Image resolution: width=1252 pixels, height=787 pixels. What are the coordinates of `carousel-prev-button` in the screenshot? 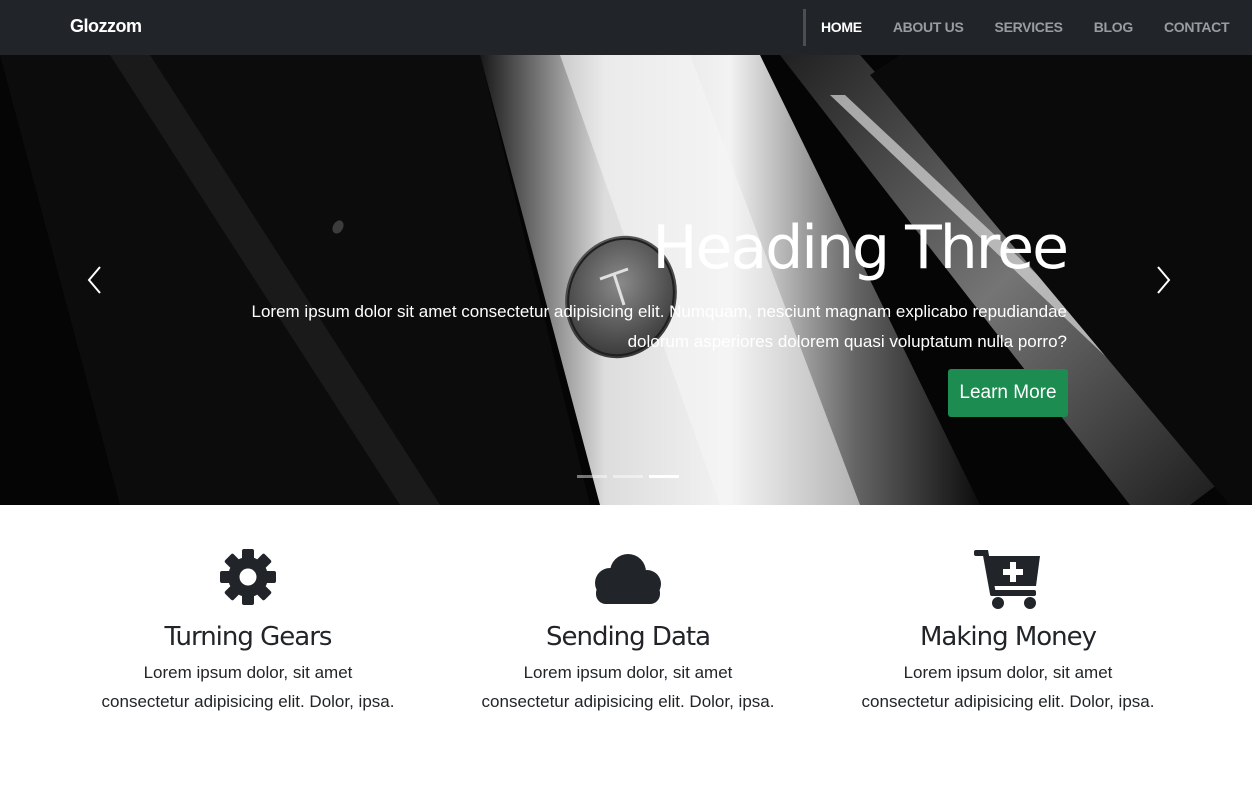 It's located at (95, 280).